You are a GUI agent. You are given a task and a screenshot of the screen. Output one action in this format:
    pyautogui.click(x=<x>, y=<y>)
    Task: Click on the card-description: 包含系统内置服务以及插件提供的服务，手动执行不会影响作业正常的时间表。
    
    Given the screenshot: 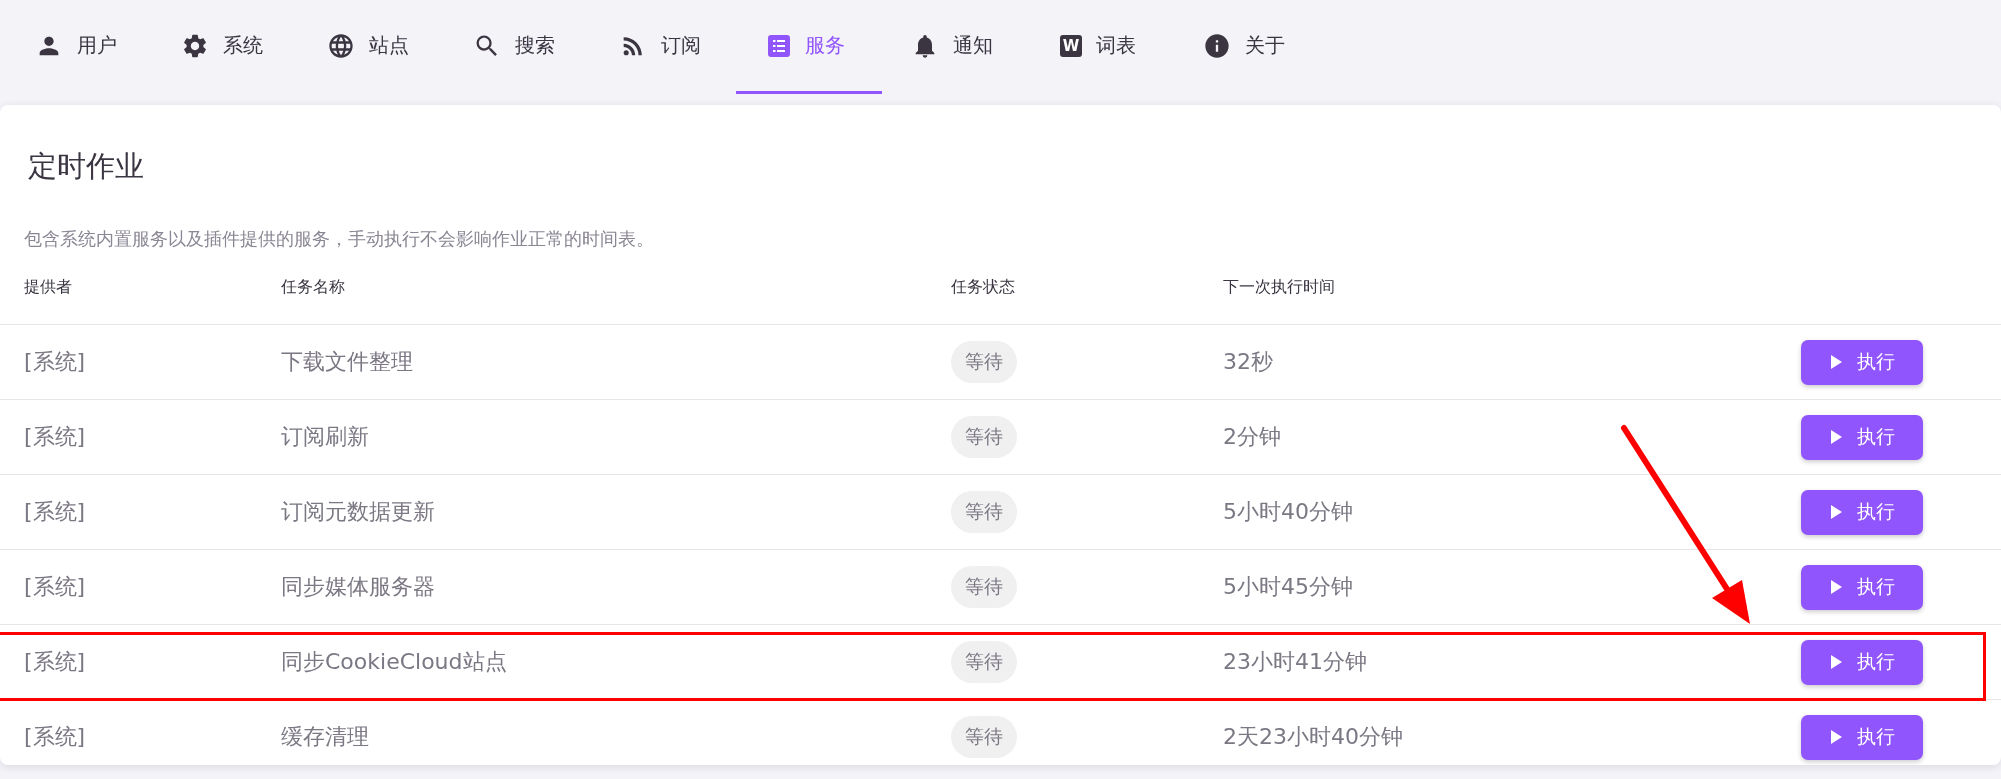 What is the action you would take?
    pyautogui.click(x=339, y=239)
    